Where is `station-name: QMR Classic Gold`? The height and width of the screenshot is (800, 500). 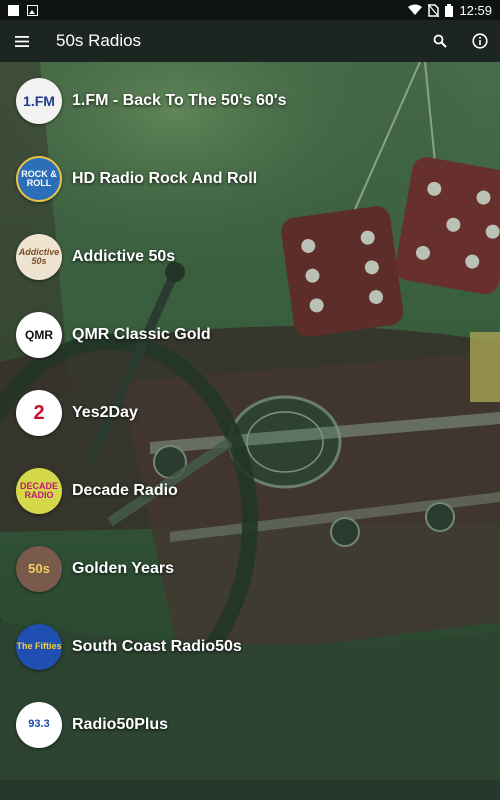
station-name: QMR Classic Gold is located at coordinates (141, 334).